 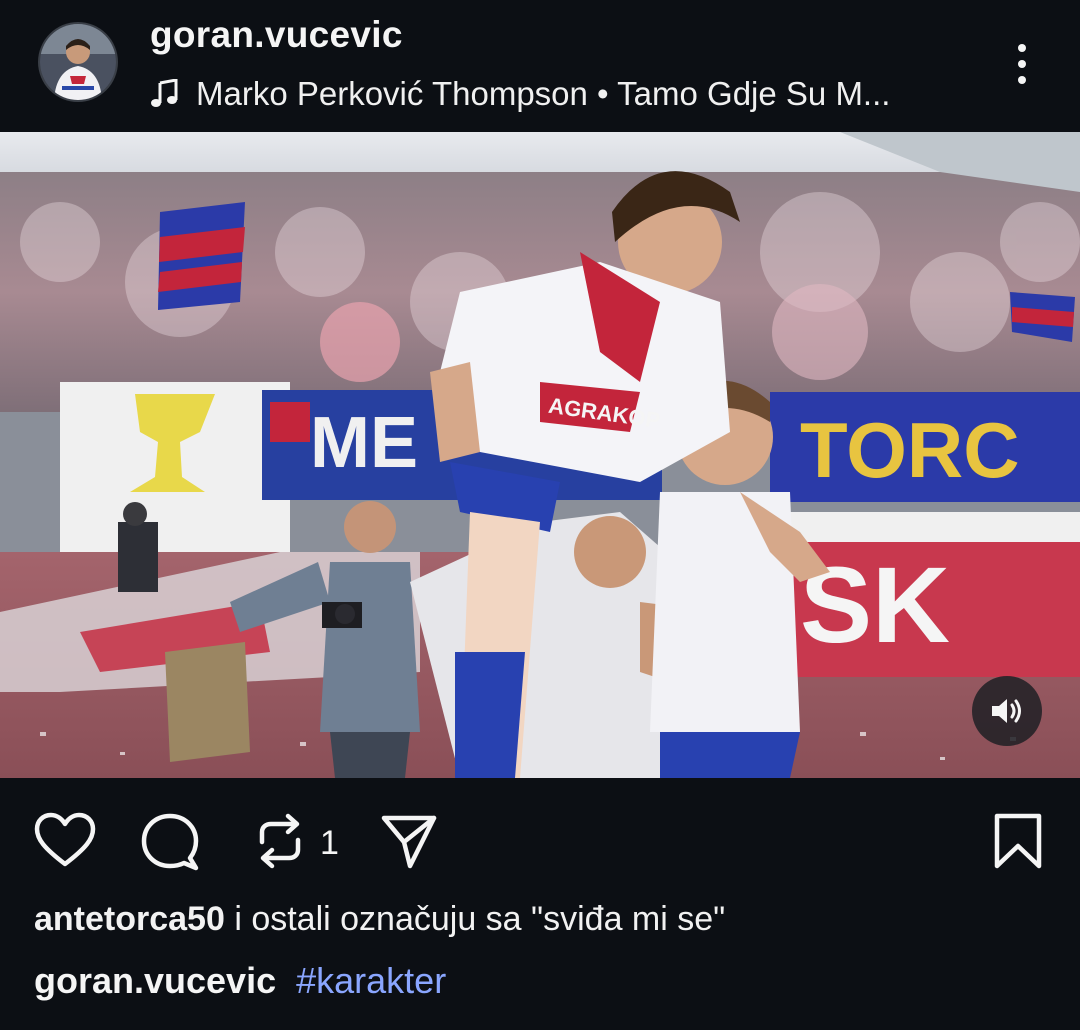 I want to click on banner-text: TORC, so click(x=910, y=450).